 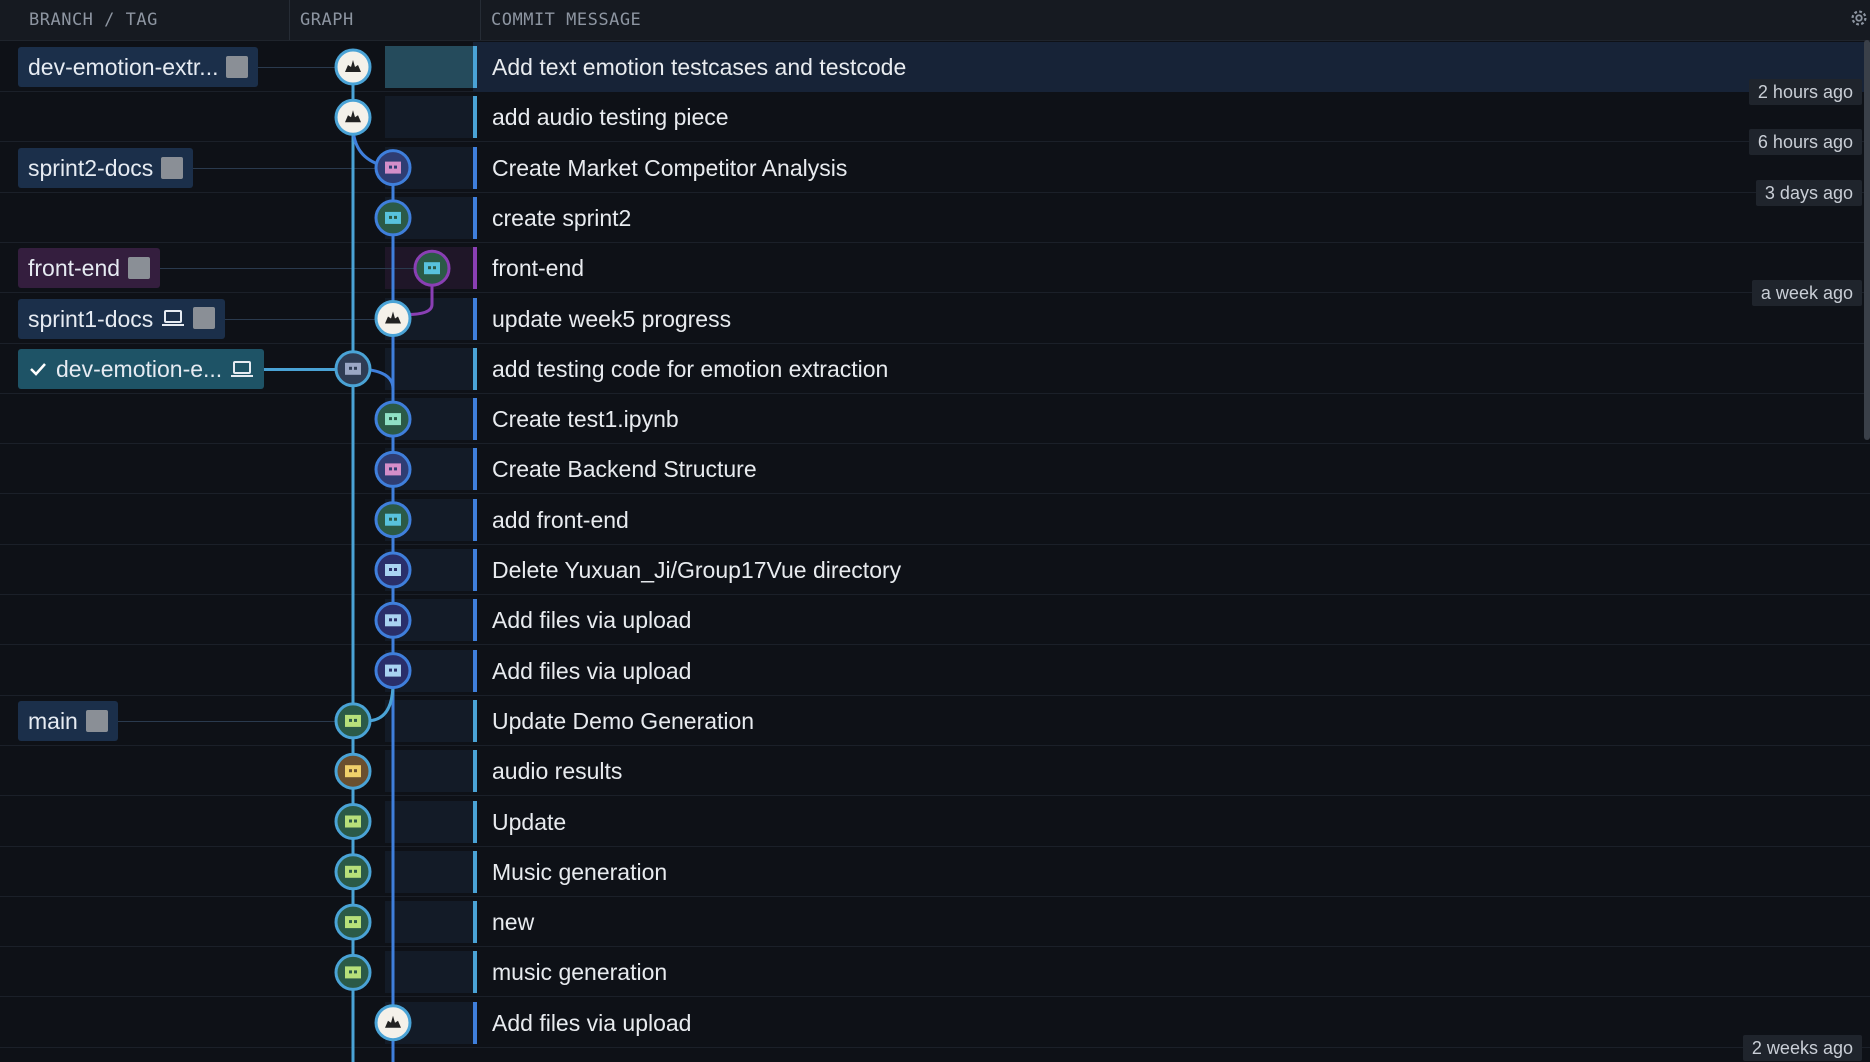 What do you see at coordinates (1867, 240) in the screenshot?
I see `scrollbar` at bounding box center [1867, 240].